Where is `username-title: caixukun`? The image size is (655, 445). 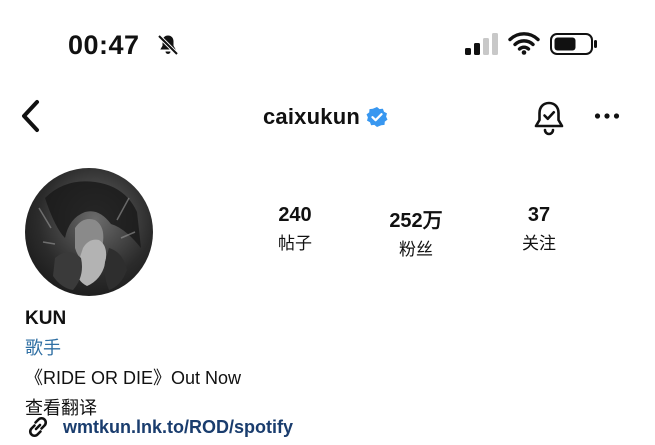 username-title: caixukun is located at coordinates (325, 117).